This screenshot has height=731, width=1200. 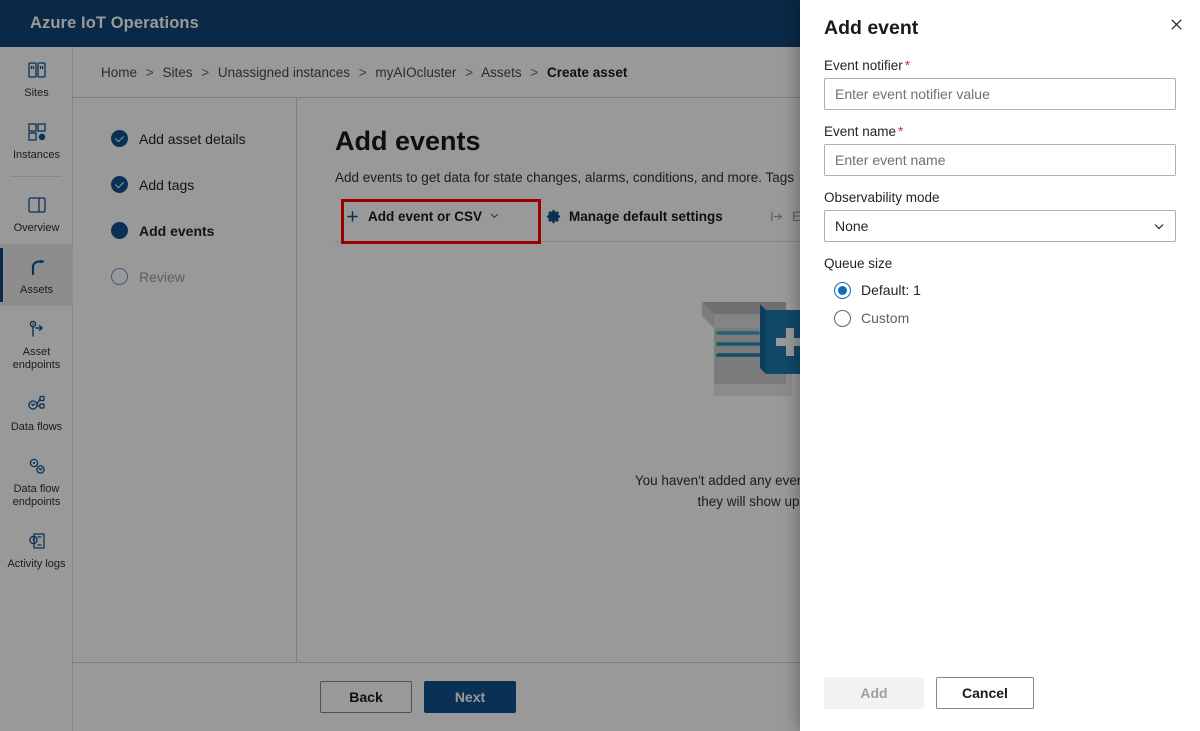 What do you see at coordinates (1005, 290) in the screenshot?
I see `queue-size-option-default: Default: 1` at bounding box center [1005, 290].